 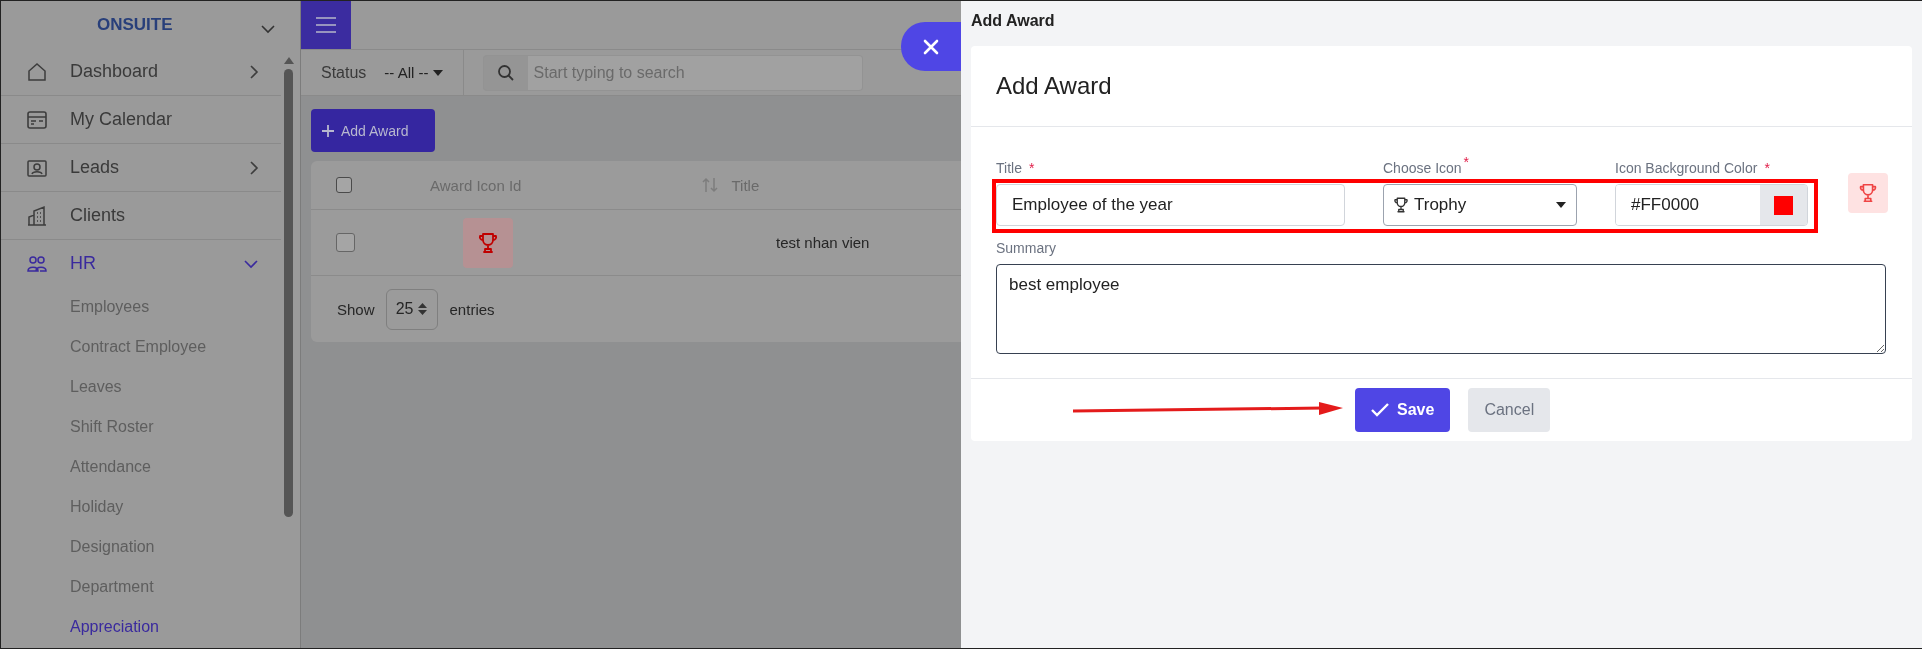 What do you see at coordinates (1441, 86) in the screenshot?
I see `form-title: Add Award` at bounding box center [1441, 86].